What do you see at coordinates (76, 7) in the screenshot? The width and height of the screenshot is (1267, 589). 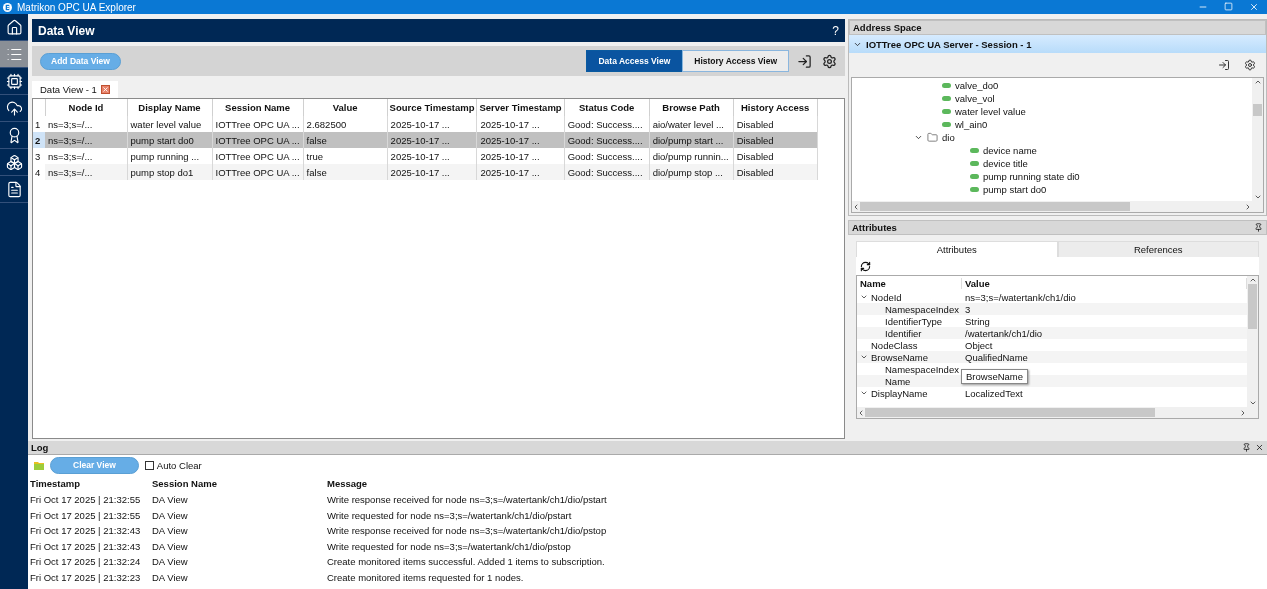 I see `window-title: Matrikon OPC UA Explorer` at bounding box center [76, 7].